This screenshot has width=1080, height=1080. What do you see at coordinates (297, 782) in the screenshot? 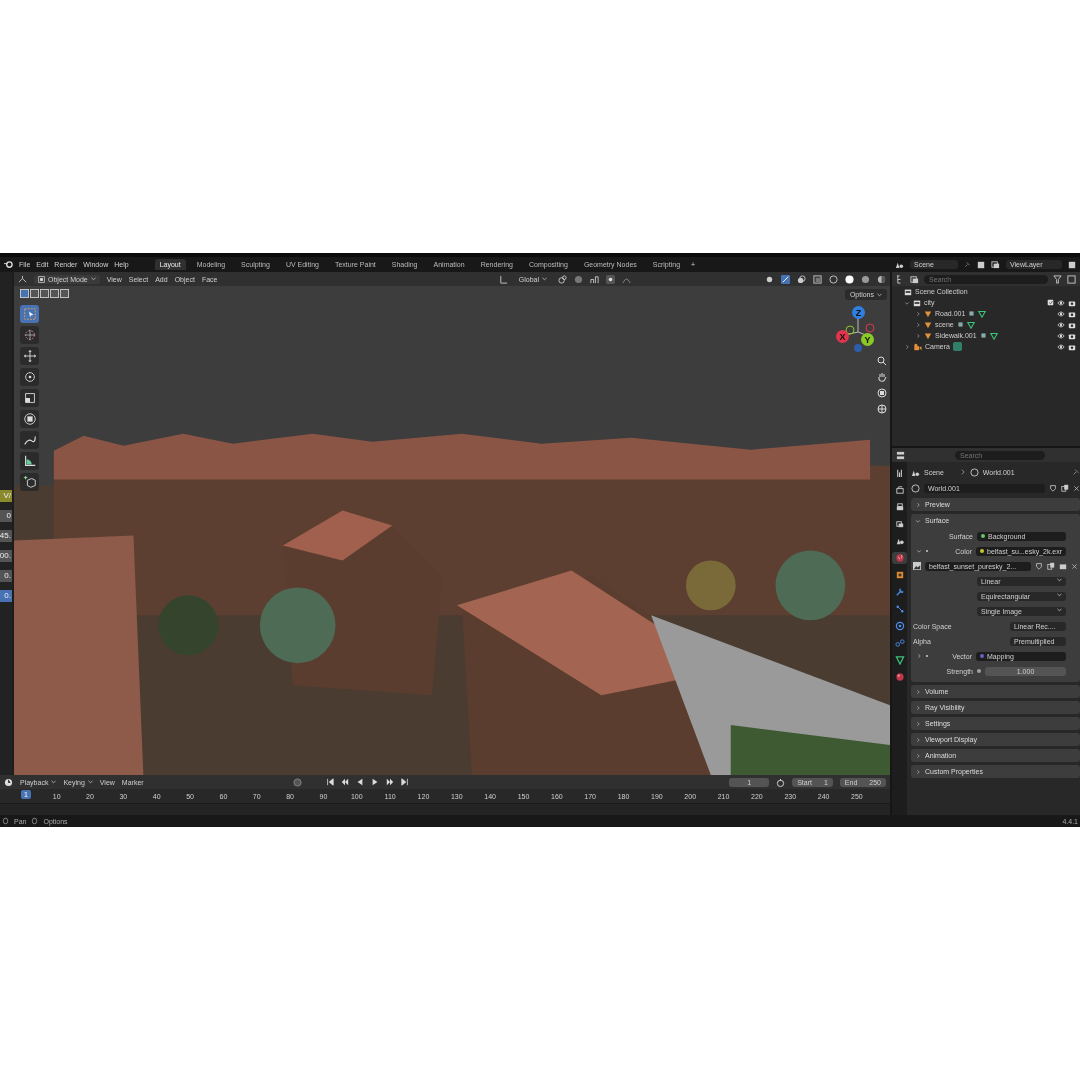
I see `keyframe-record-icon` at bounding box center [297, 782].